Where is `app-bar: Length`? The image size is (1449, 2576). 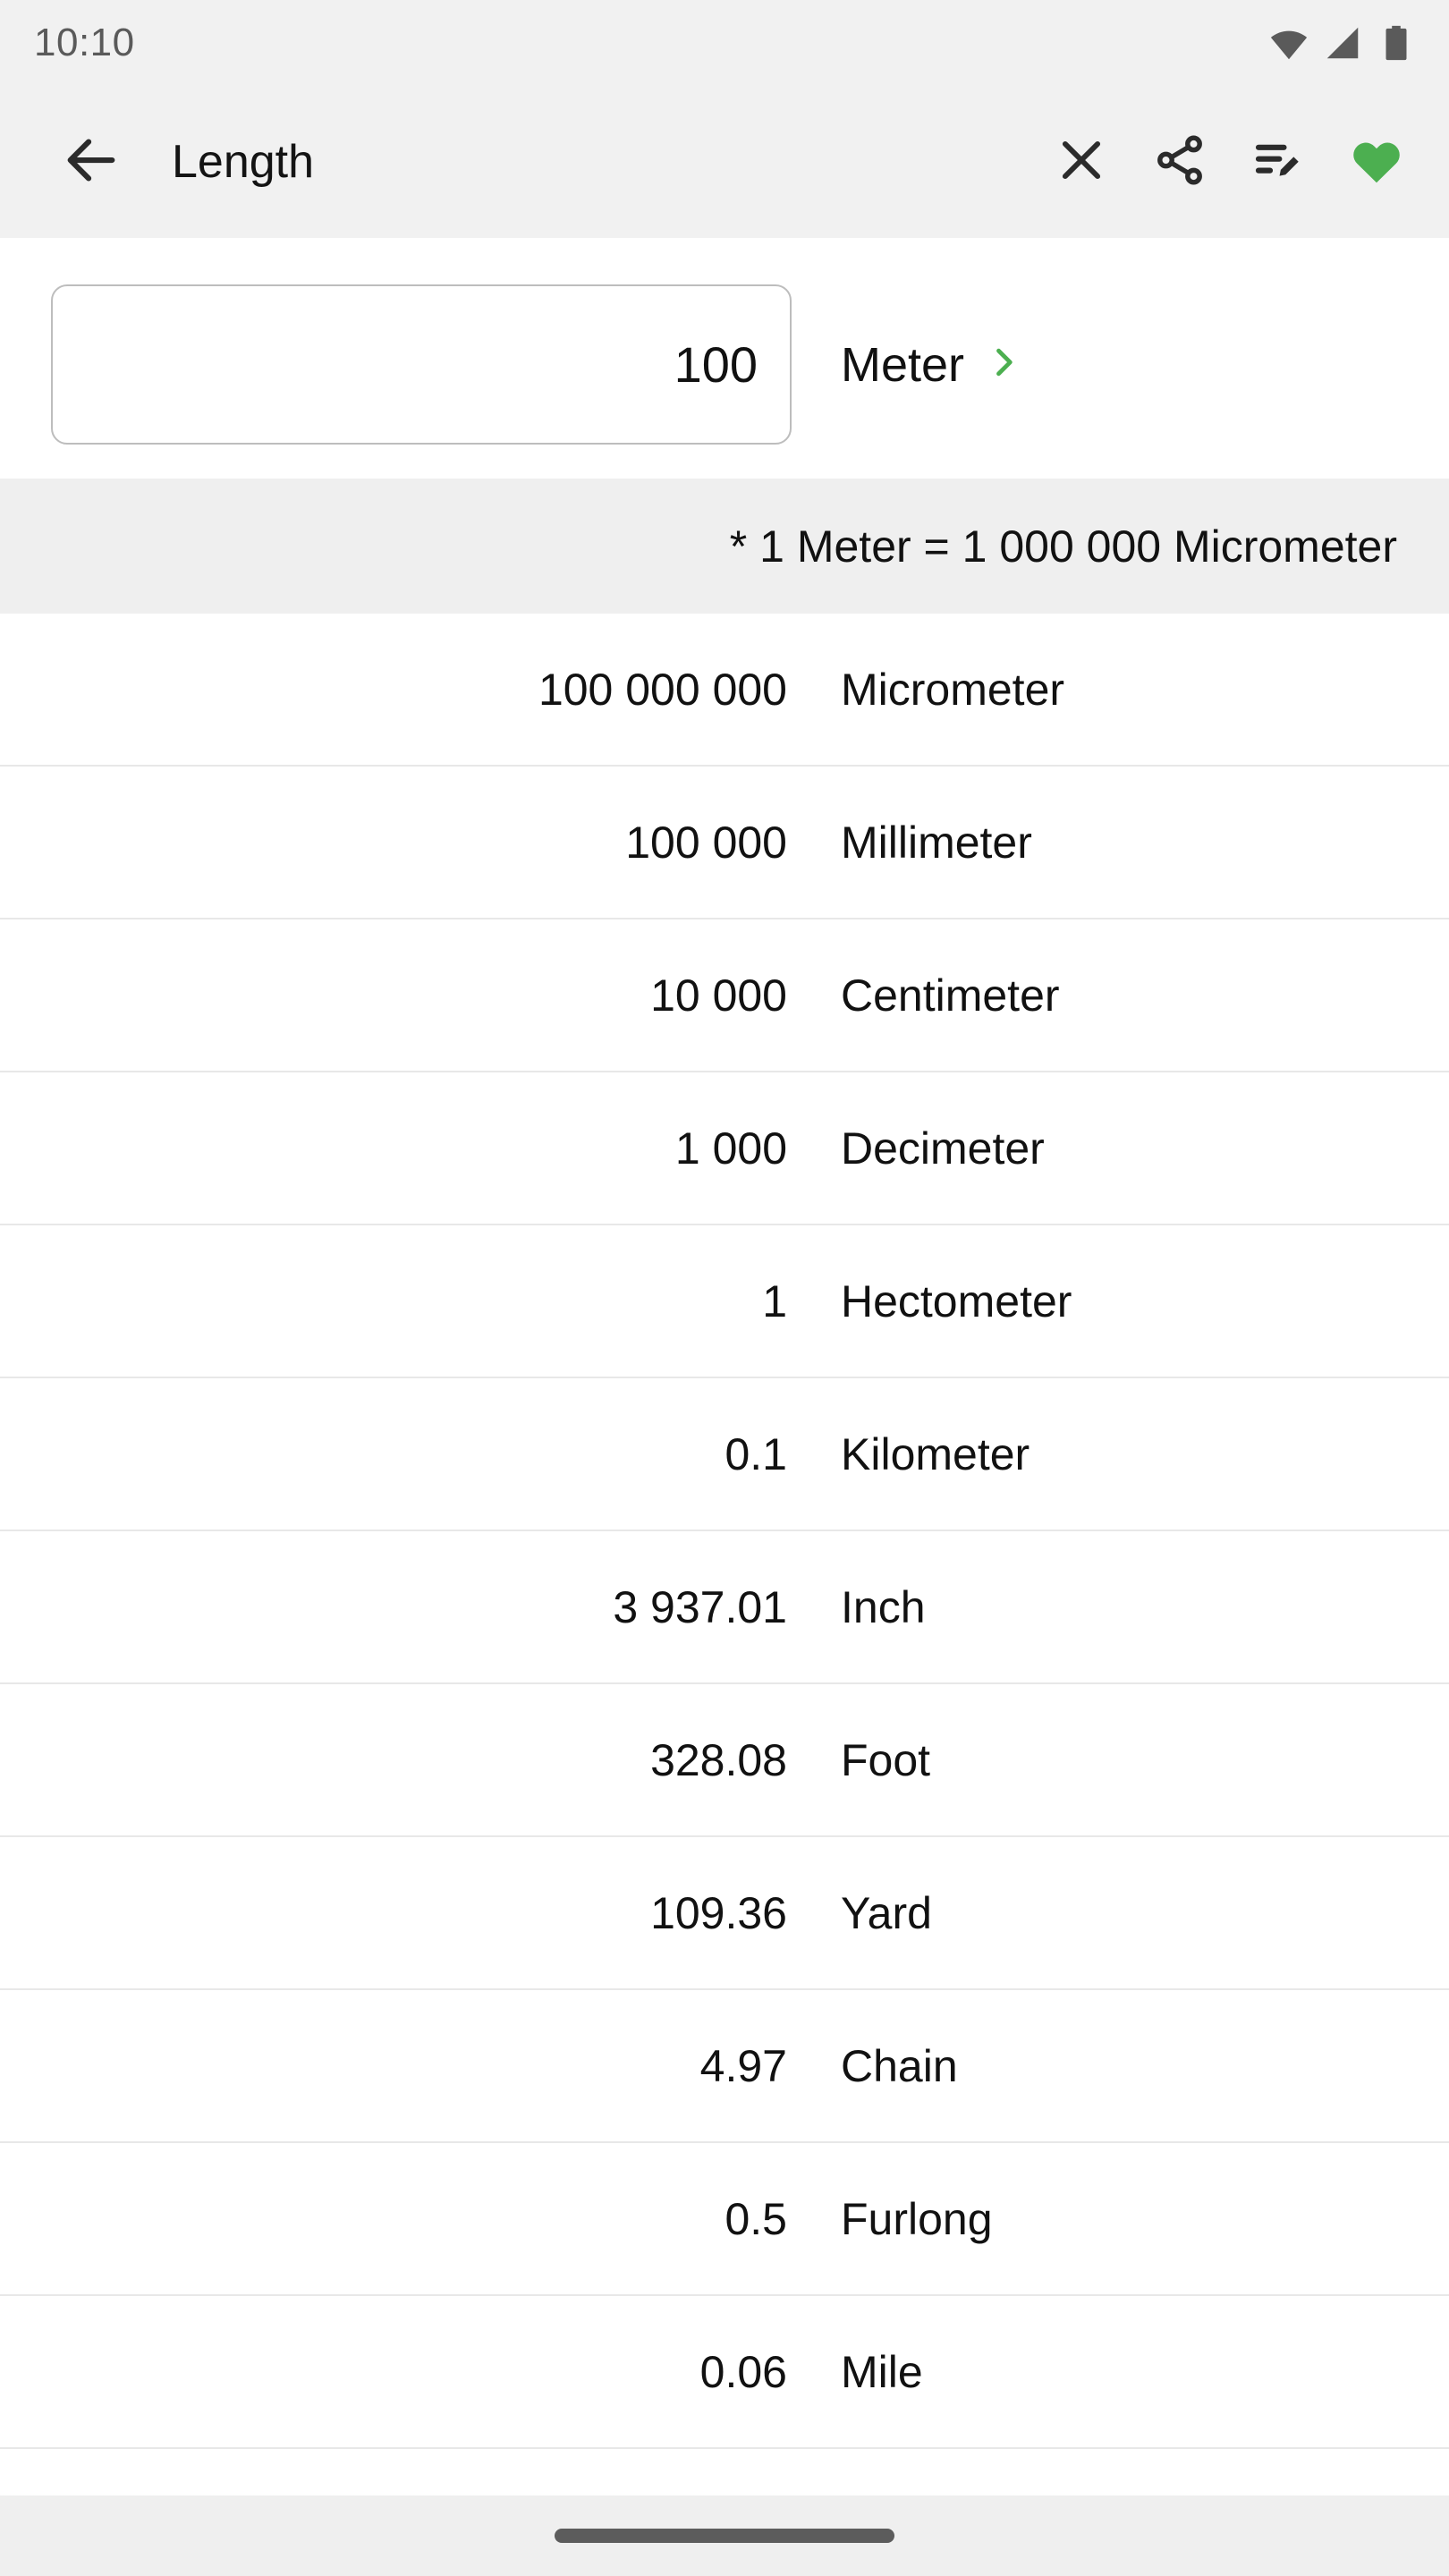
app-bar: Length is located at coordinates (724, 162).